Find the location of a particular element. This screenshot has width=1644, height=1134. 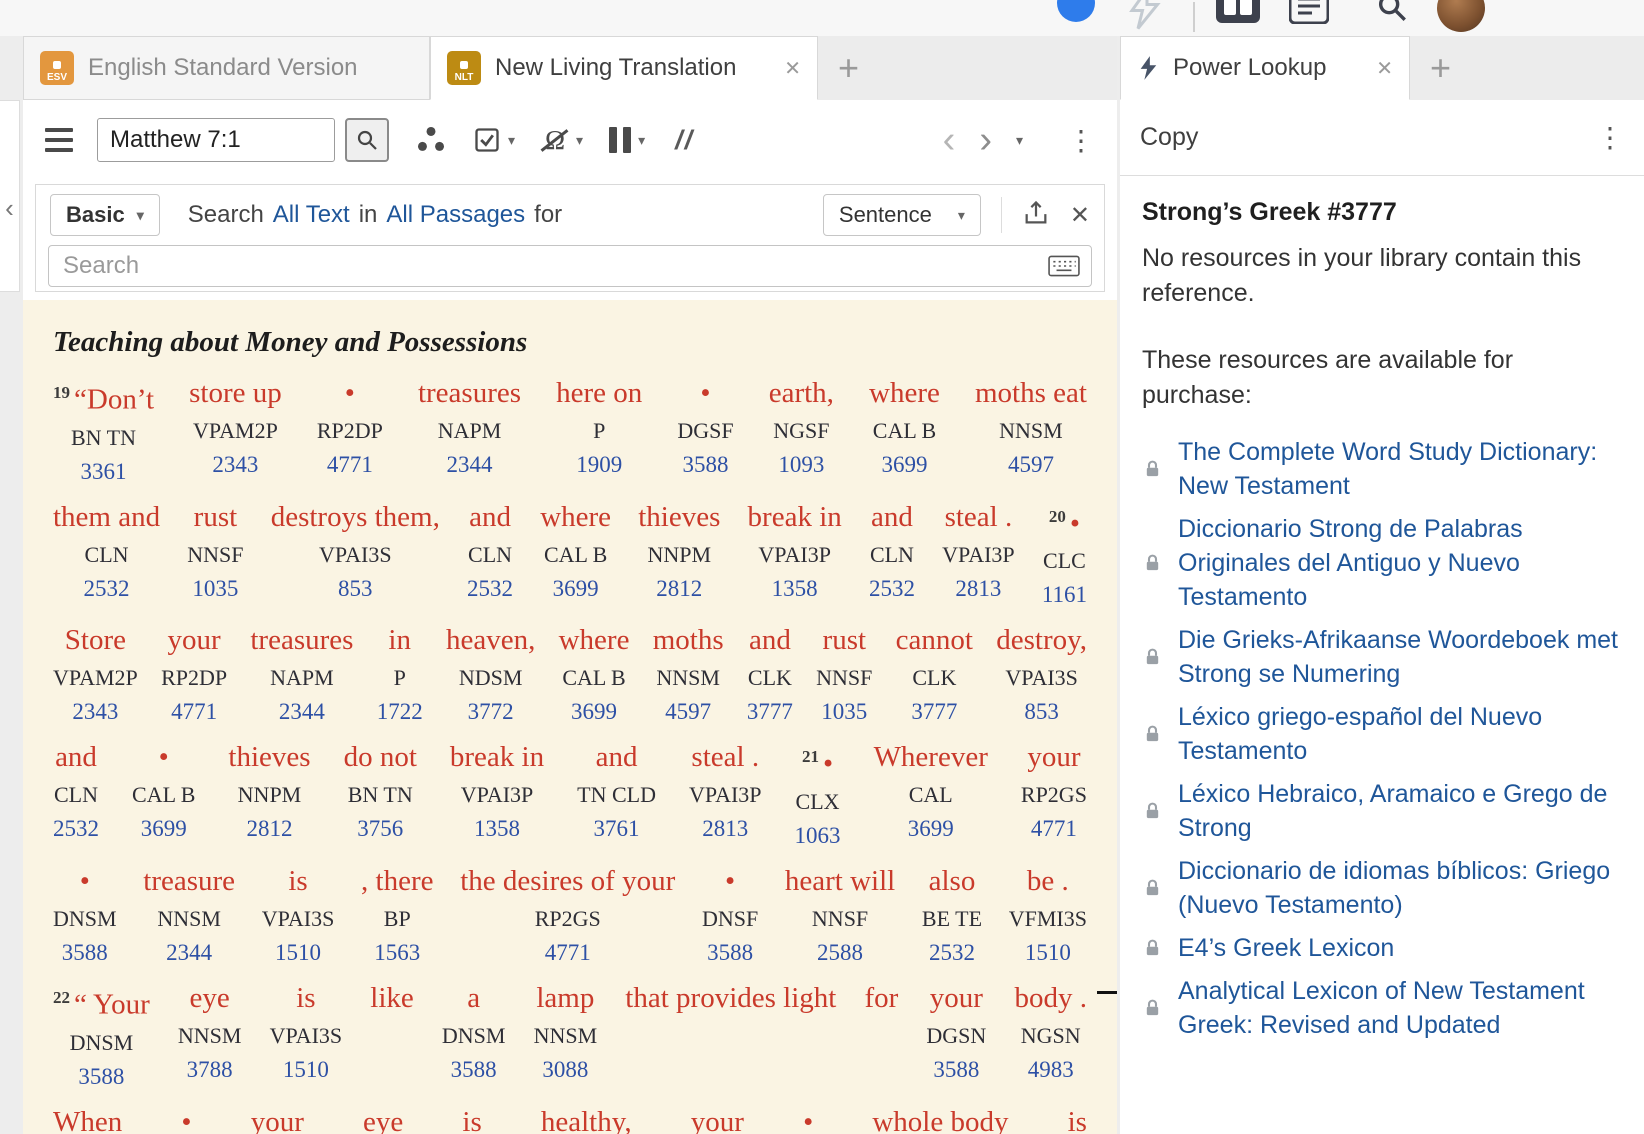

parallel-resources-icon: // is located at coordinates (684, 140).